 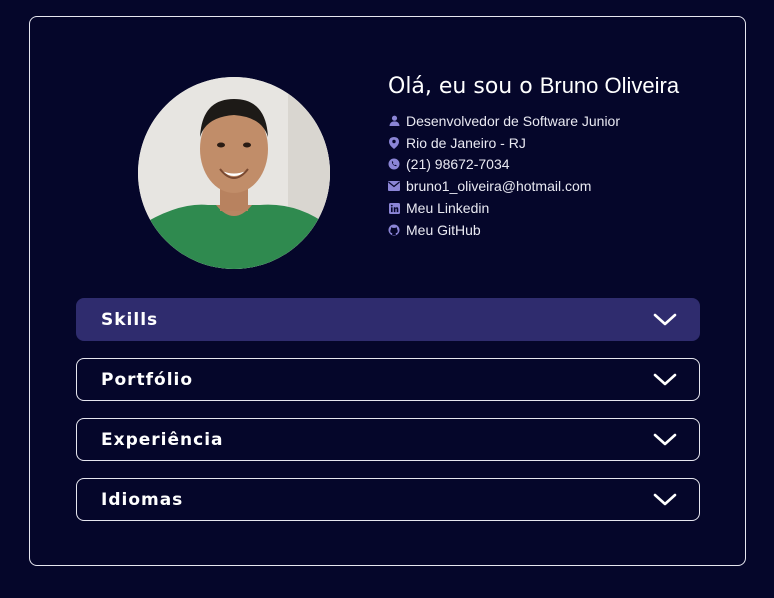 I want to click on greeting-heading: Olá, eu sou o Bruno Oliveira, so click(x=558, y=86).